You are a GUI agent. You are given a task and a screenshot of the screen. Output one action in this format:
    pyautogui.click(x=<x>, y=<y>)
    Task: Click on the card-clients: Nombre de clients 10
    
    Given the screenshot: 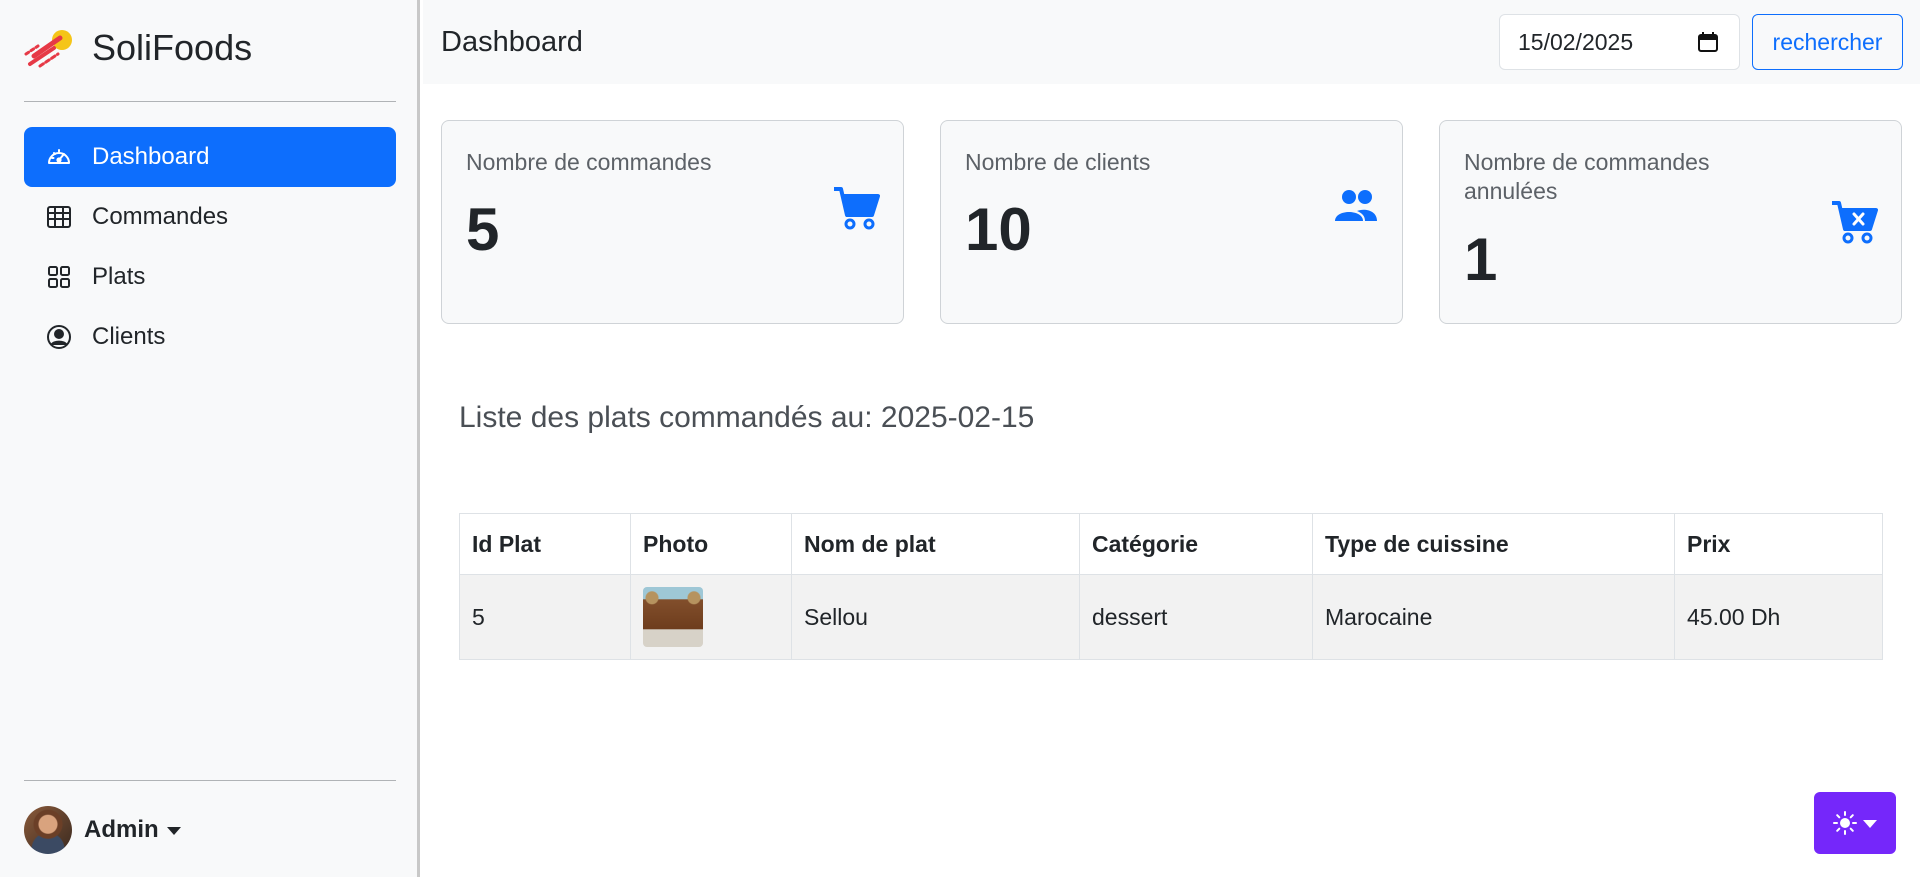 What is the action you would take?
    pyautogui.click(x=1171, y=222)
    